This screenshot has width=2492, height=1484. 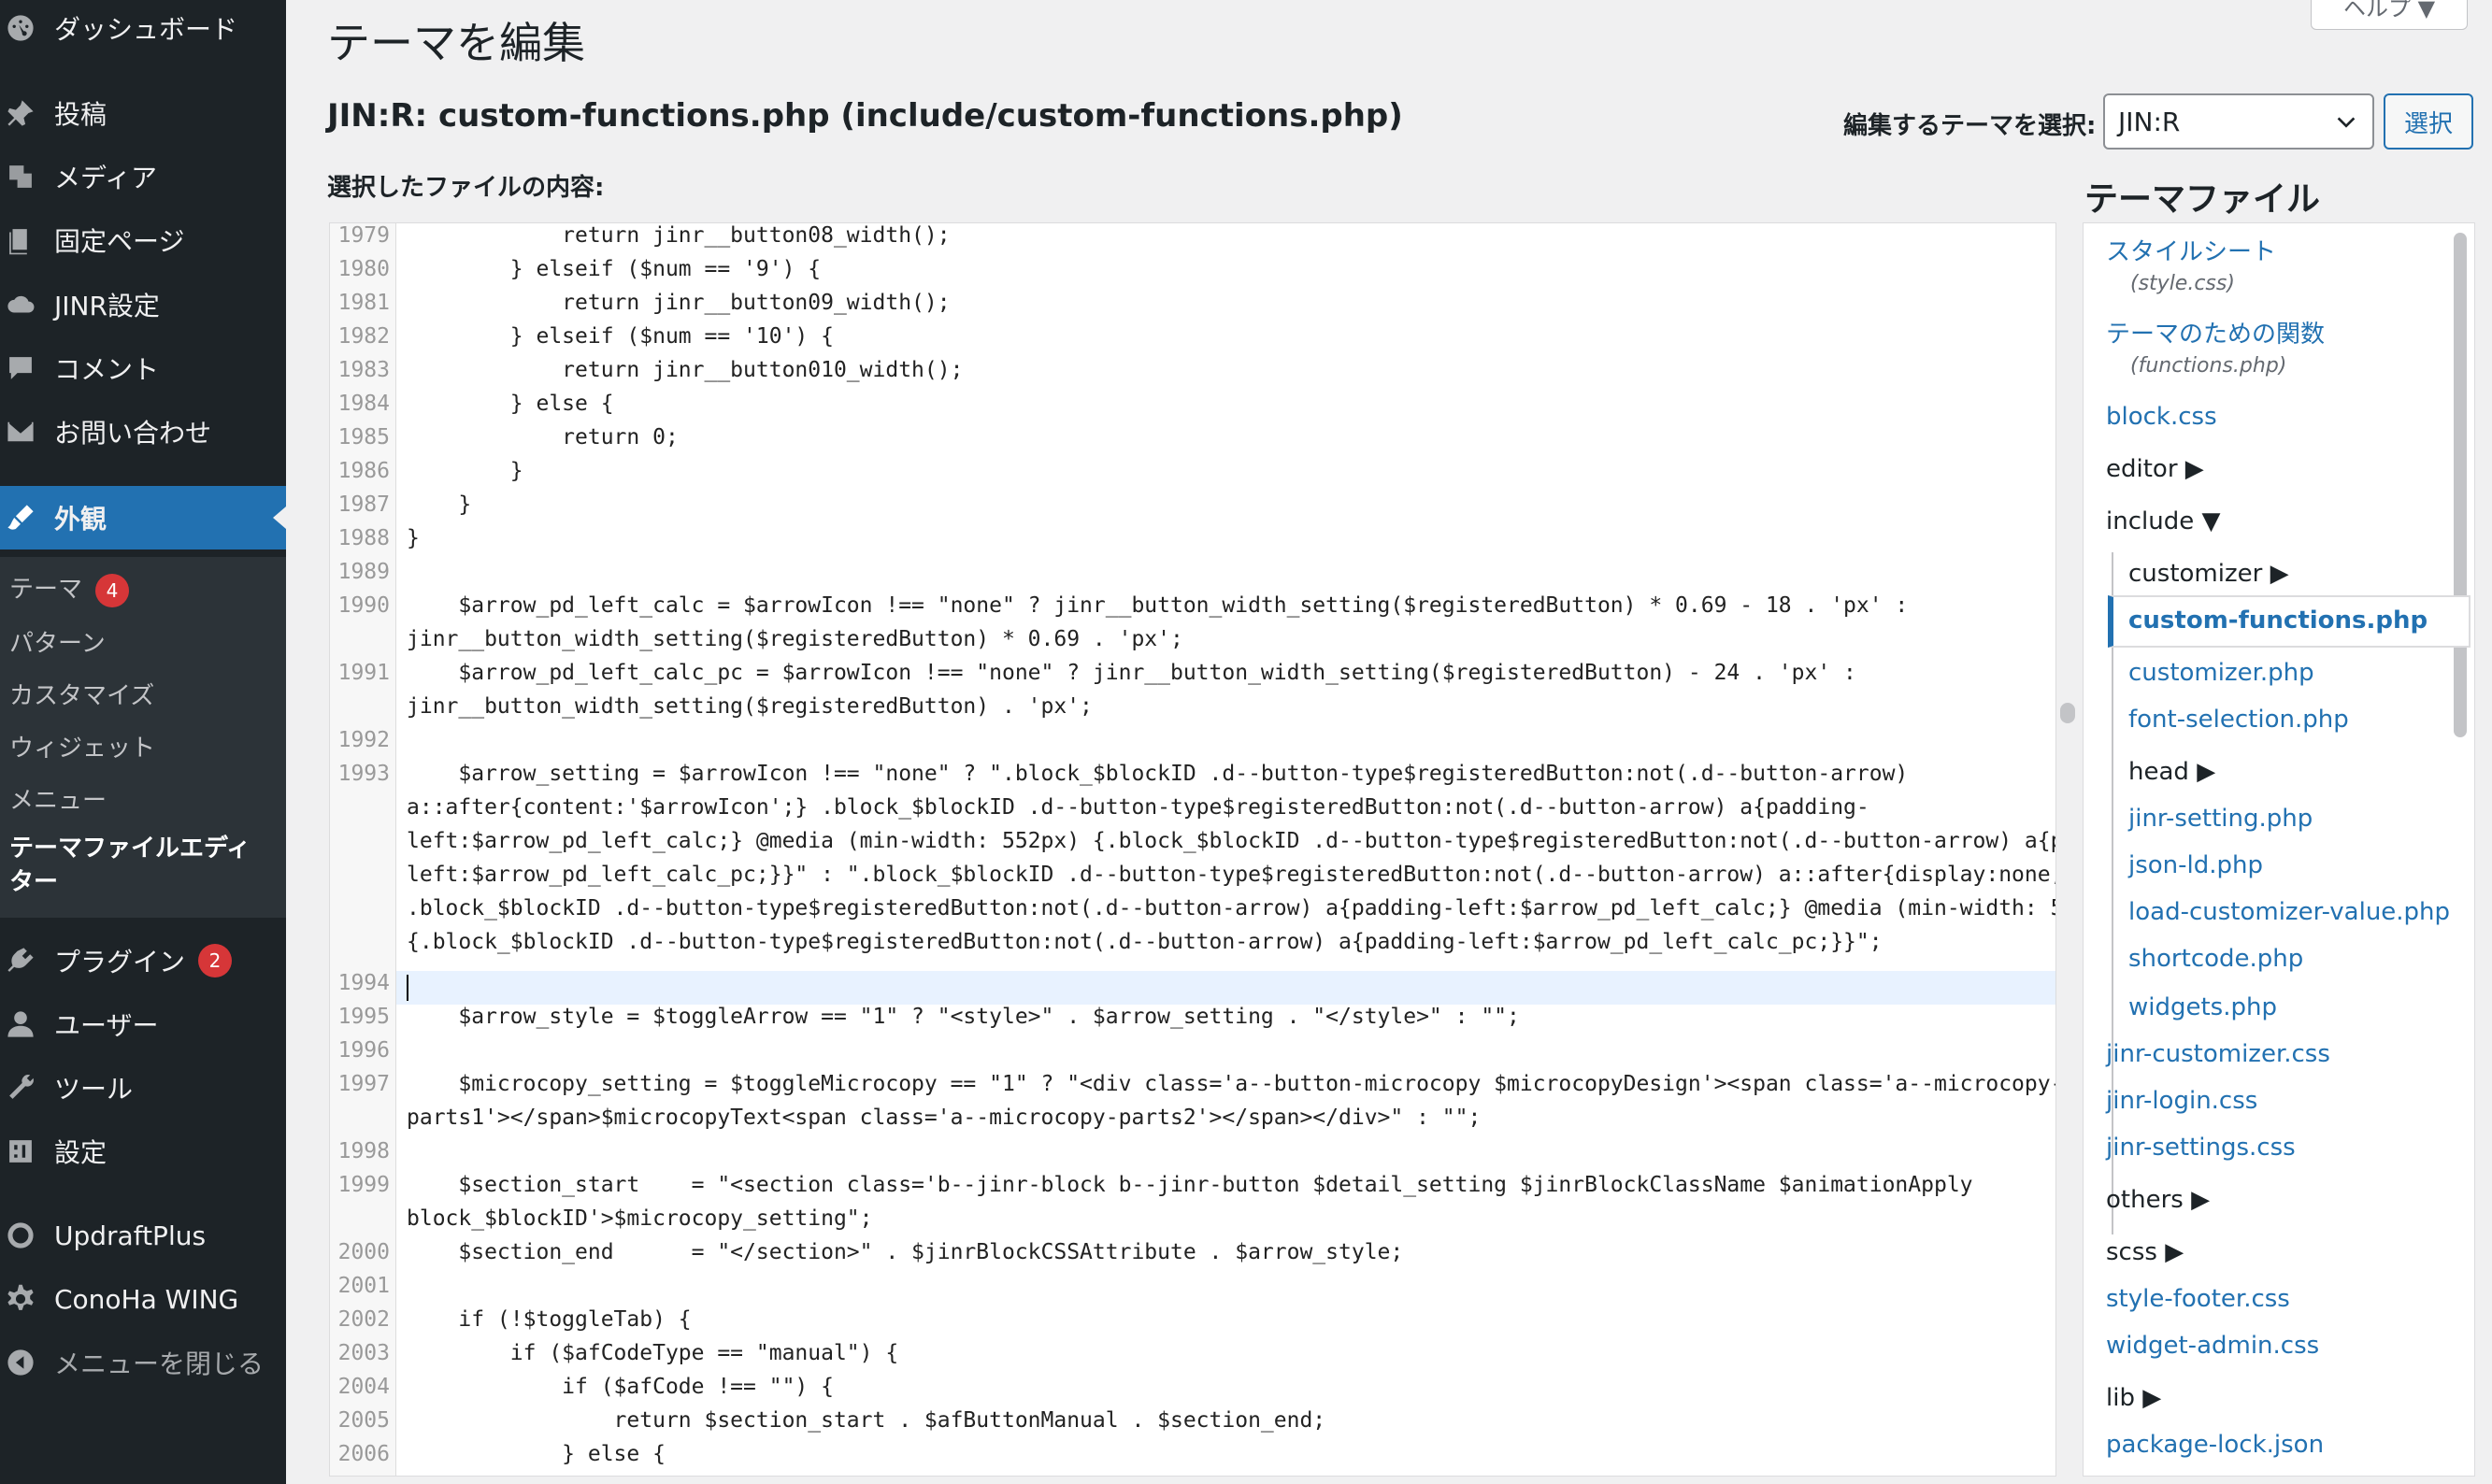 I want to click on file-sub-functions-php: (functions.php), so click(x=2208, y=366).